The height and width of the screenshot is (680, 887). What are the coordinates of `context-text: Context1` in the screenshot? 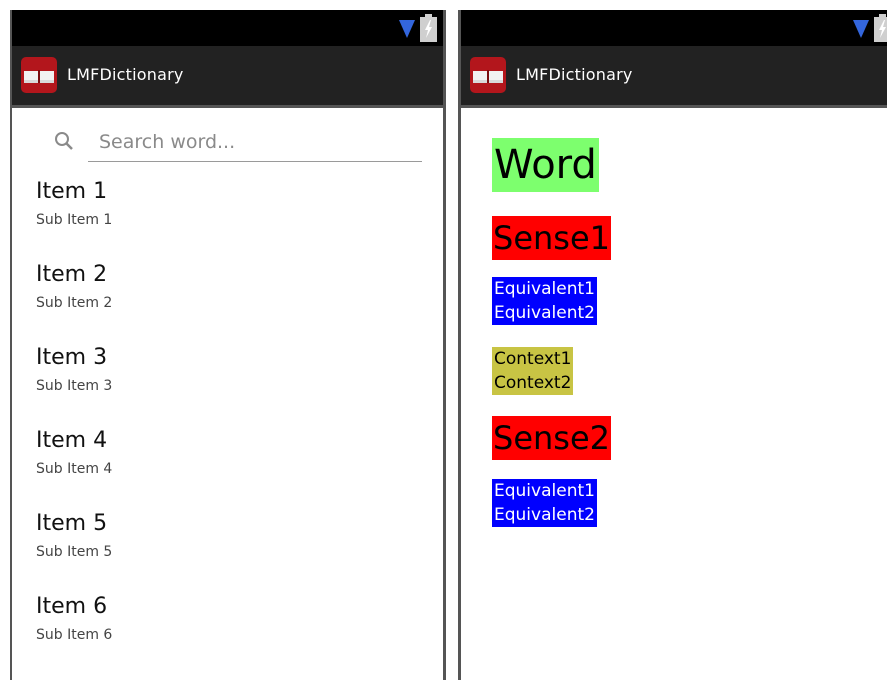 It's located at (533, 359).